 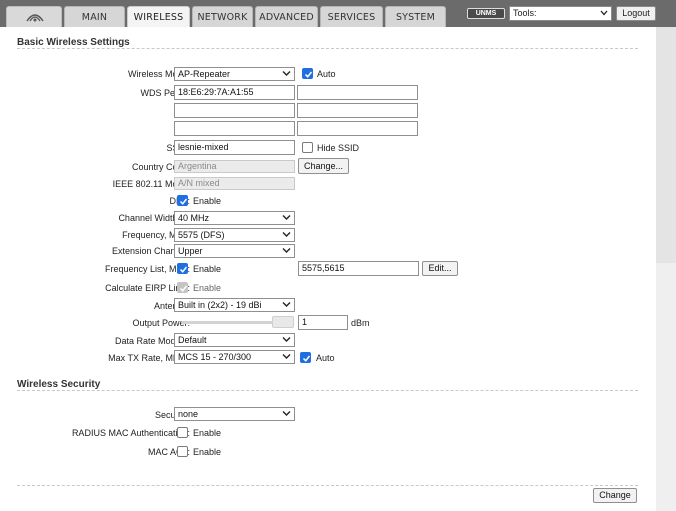 I want to click on mac-acl-checkbox, so click(x=182, y=451).